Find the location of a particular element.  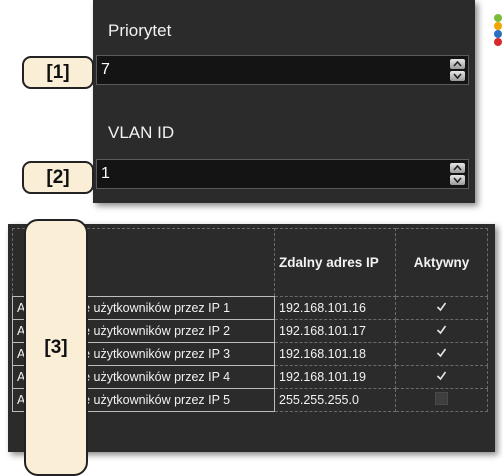

row-name: nie użytkowników przez IP 2 is located at coordinates (152, 331).